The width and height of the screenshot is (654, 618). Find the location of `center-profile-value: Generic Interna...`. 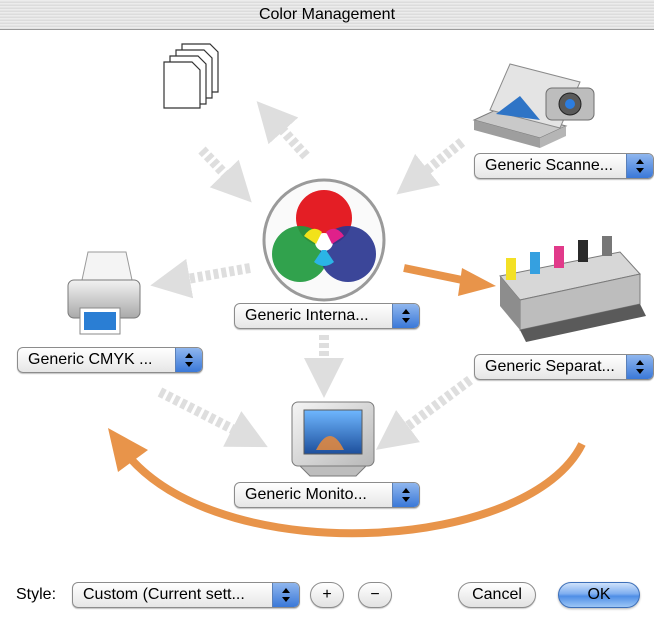

center-profile-value: Generic Interna... is located at coordinates (307, 315).